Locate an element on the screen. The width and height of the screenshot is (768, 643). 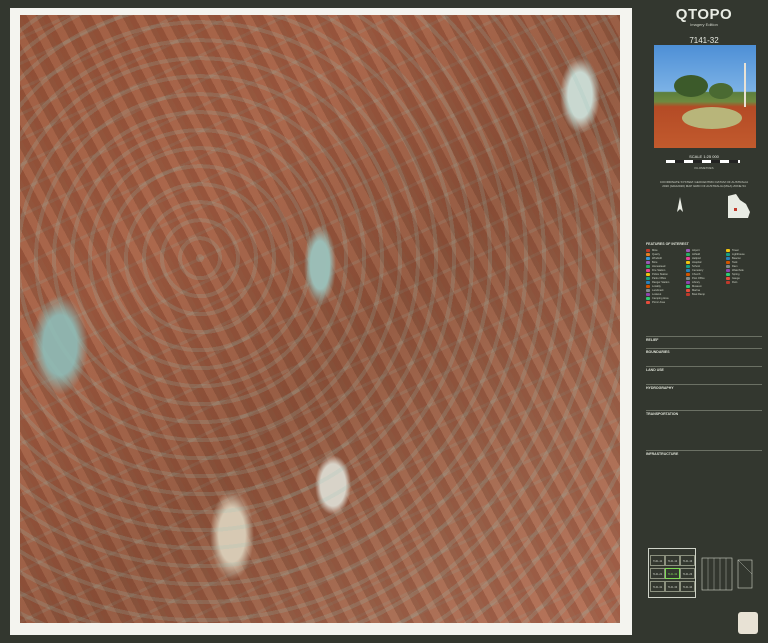
legend-label: Lighthouse is located at coordinates (738, 254).